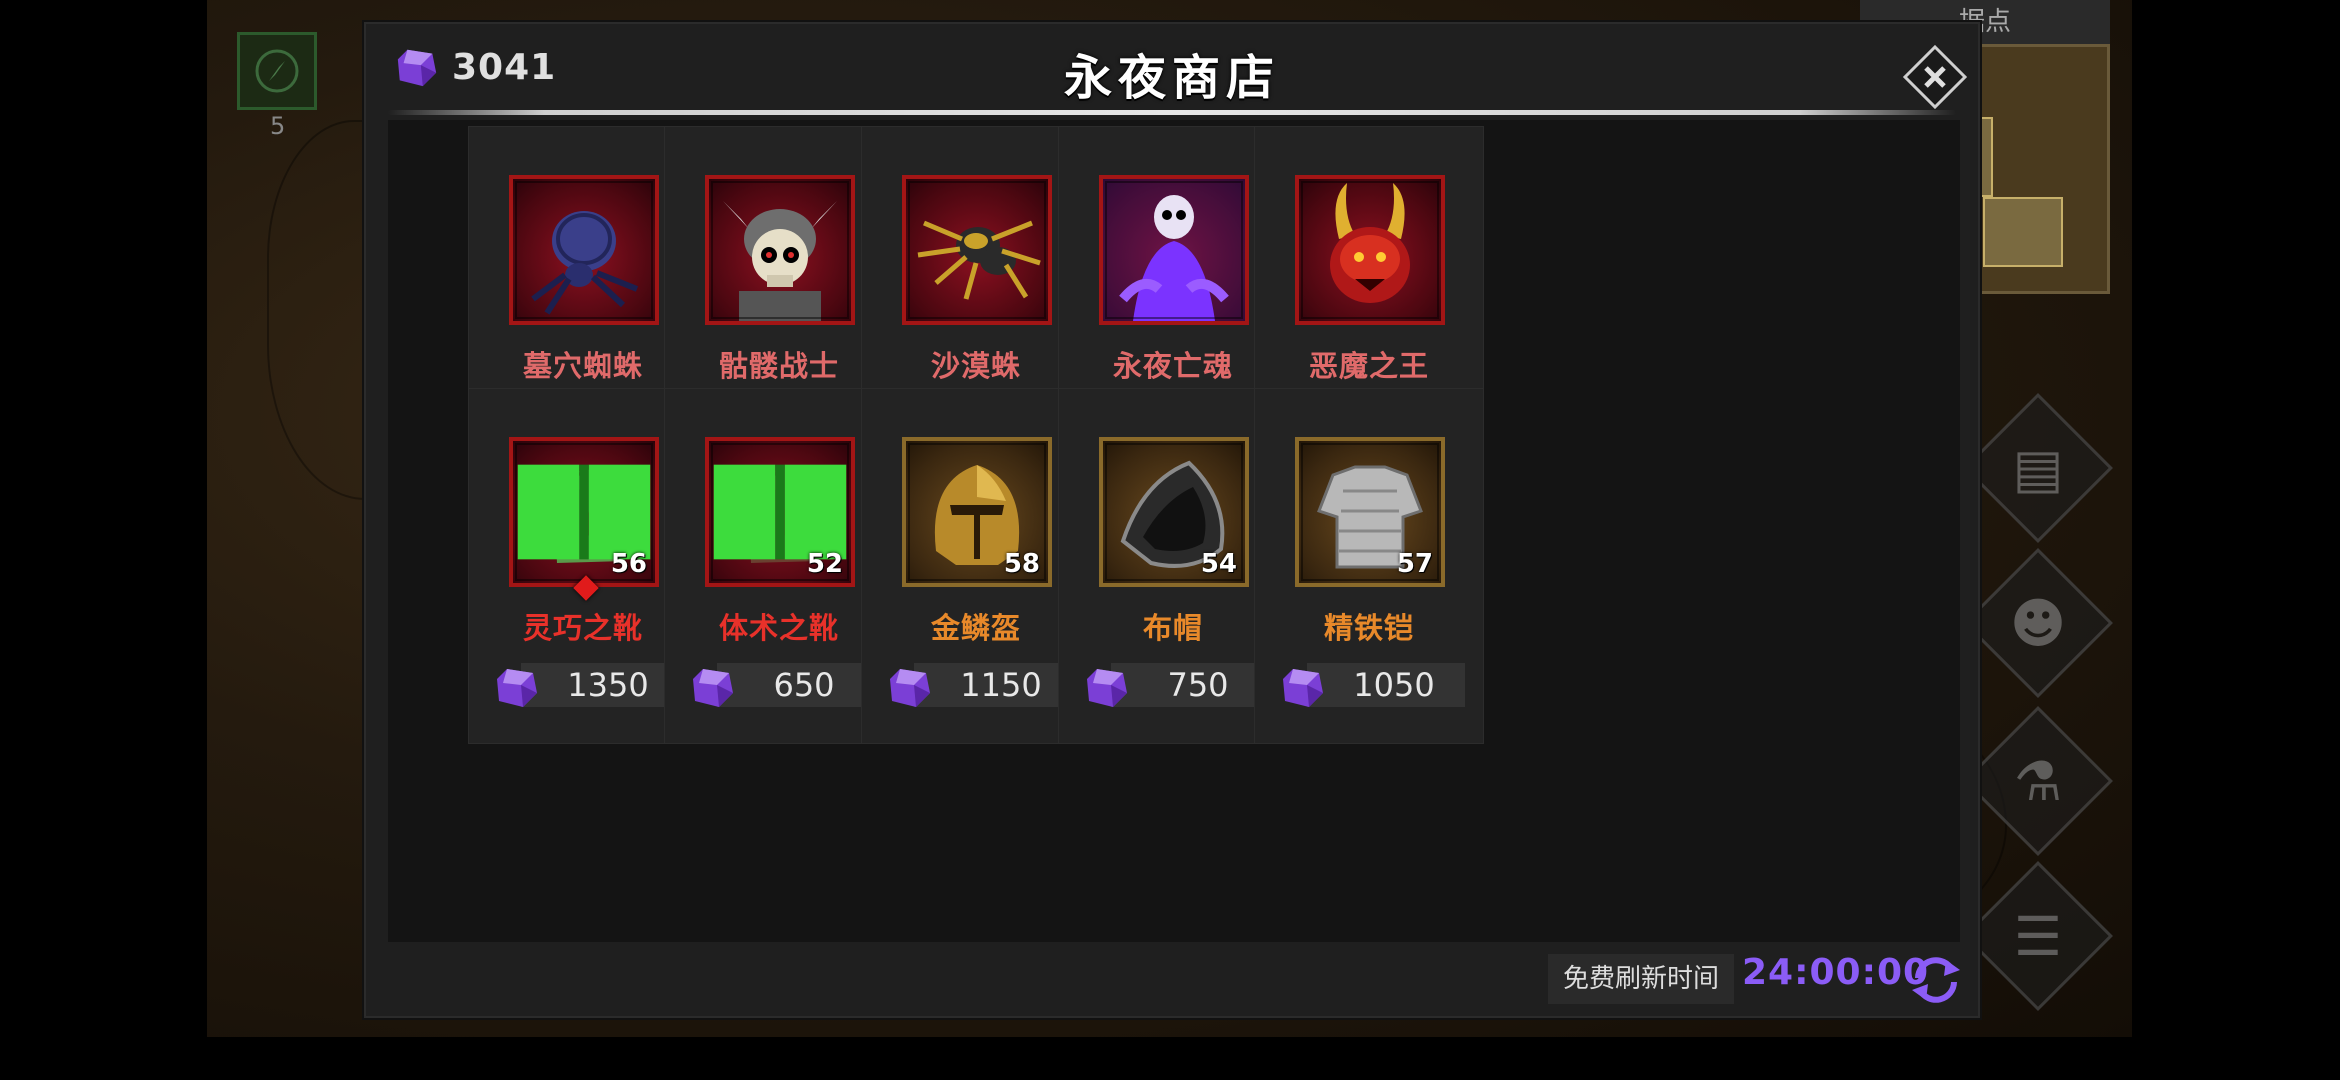  I want to click on quest-count: 5, so click(278, 126).